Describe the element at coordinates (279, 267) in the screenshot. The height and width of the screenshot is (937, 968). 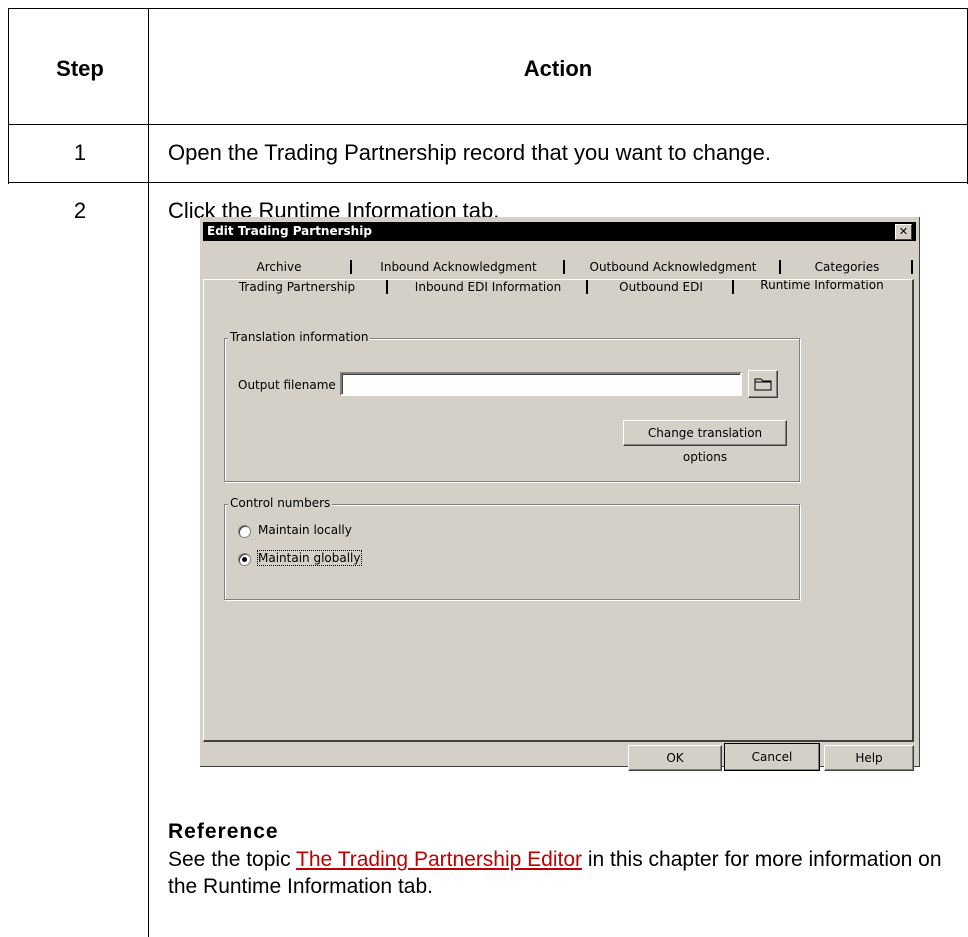
I see `tab-archive: Archive` at that location.